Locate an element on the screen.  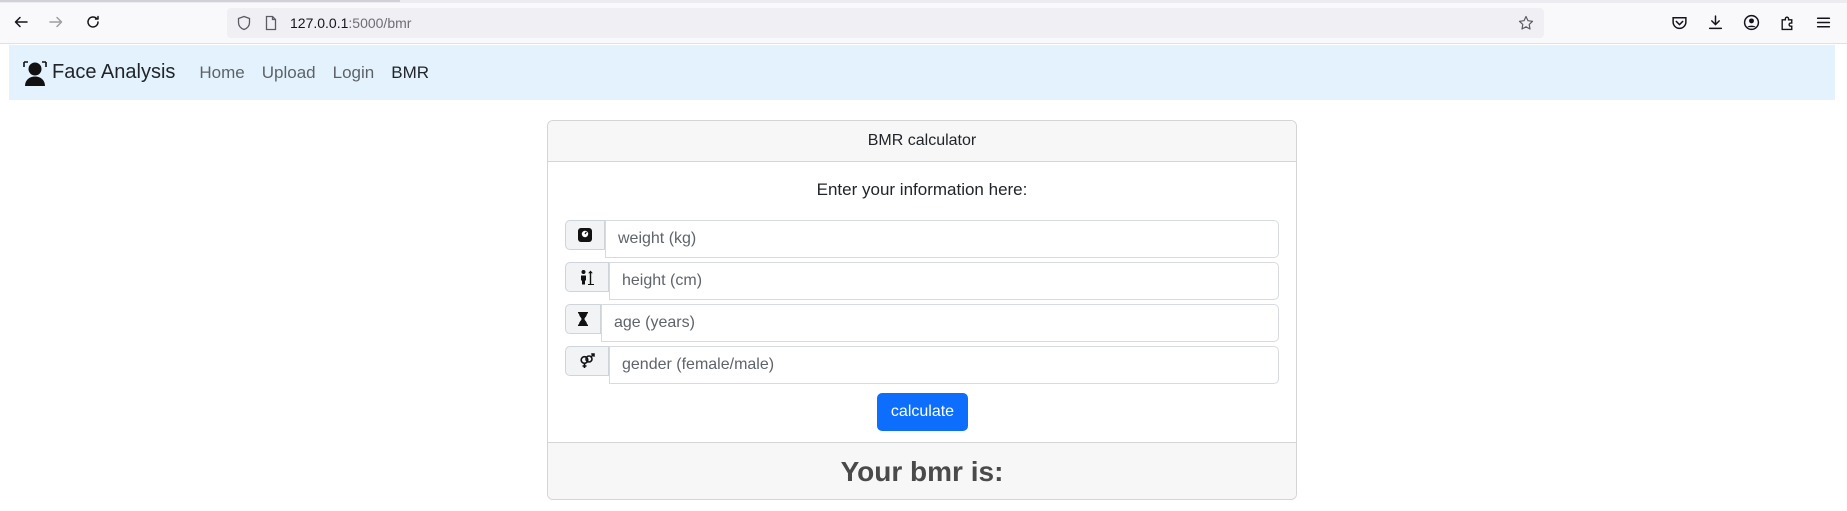
nav-link-login: Login is located at coordinates (354, 73).